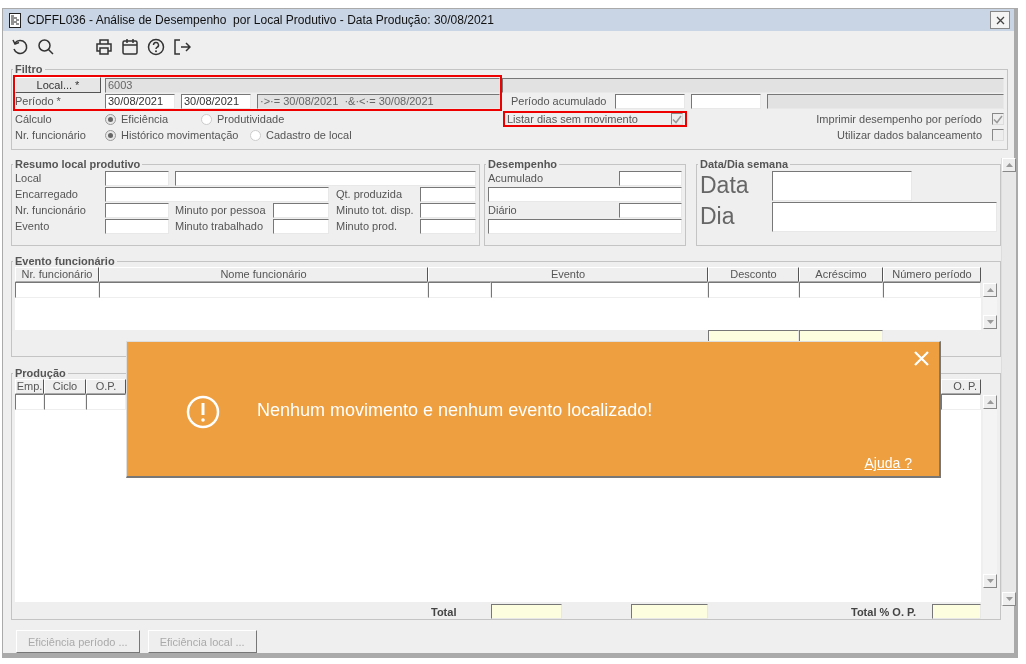  Describe the element at coordinates (182, 47) in the screenshot. I see `exit-icon` at that location.